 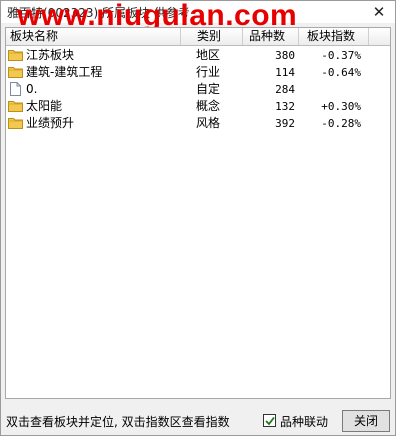 I want to click on list-item: 江苏板块 地区 380 -0.37%, so click(x=198, y=55).